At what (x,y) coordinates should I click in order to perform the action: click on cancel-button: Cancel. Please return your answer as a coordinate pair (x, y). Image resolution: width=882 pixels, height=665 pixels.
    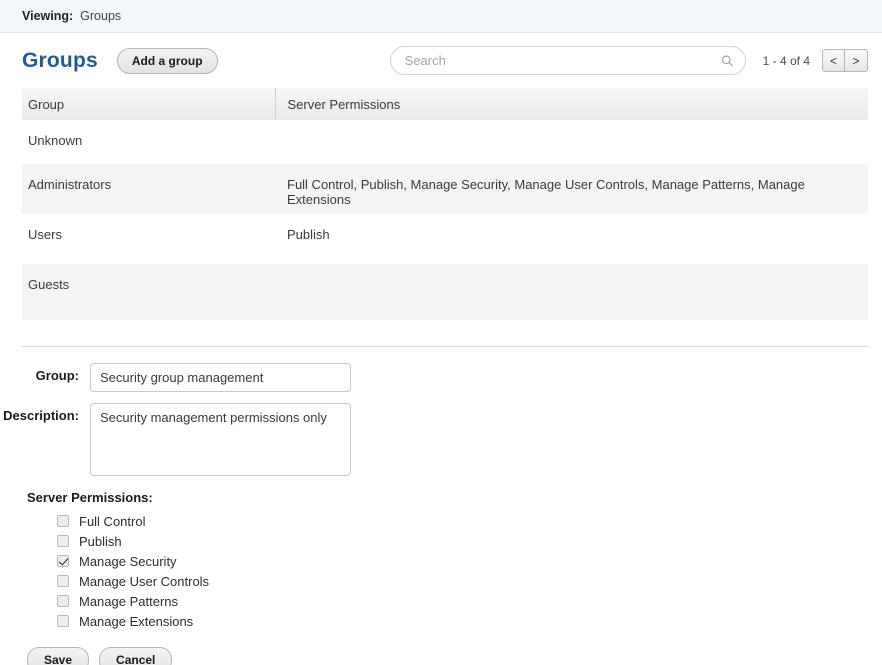
    Looking at the image, I should click on (136, 656).